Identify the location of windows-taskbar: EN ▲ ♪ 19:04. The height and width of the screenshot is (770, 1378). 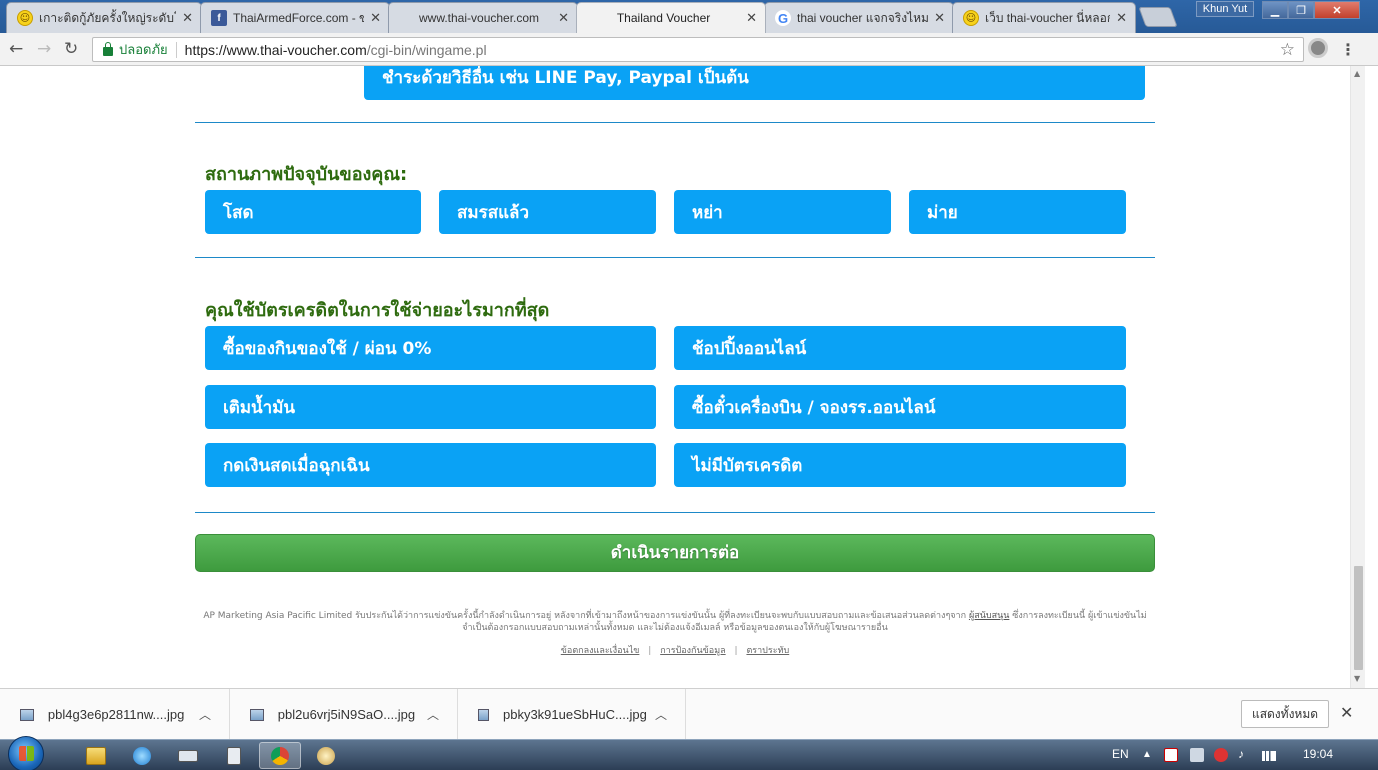
(689, 753).